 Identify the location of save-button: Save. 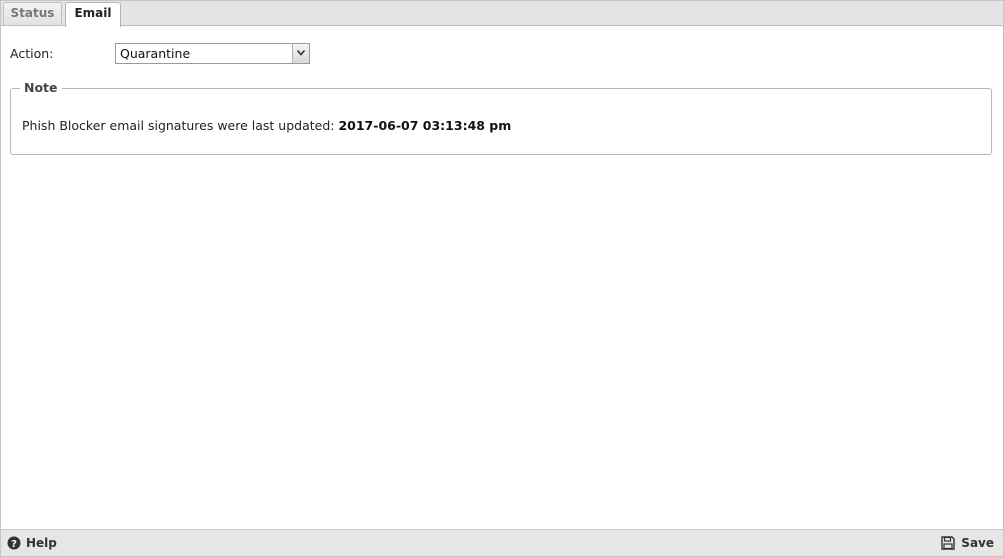
(967, 543).